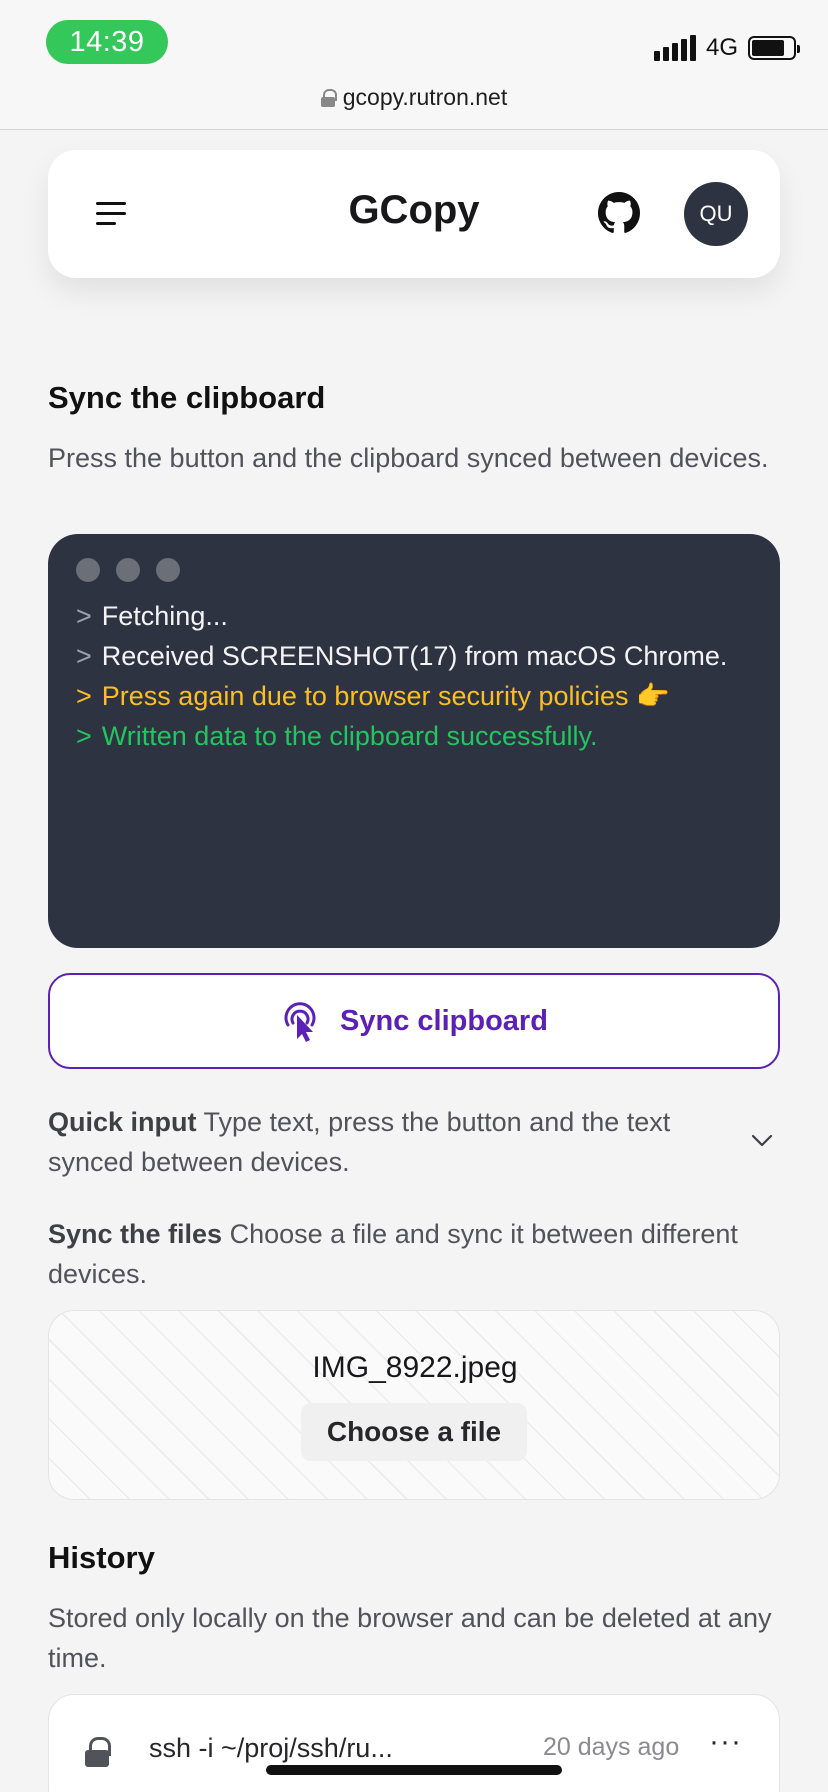 The height and width of the screenshot is (1792, 828). Describe the element at coordinates (135, 1234) in the screenshot. I see `sync-files-label: Sync the files` at that location.